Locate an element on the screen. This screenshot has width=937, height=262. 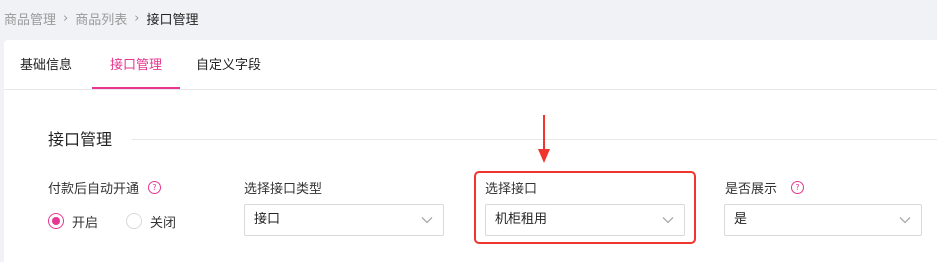
section-divider is located at coordinates (534, 139).